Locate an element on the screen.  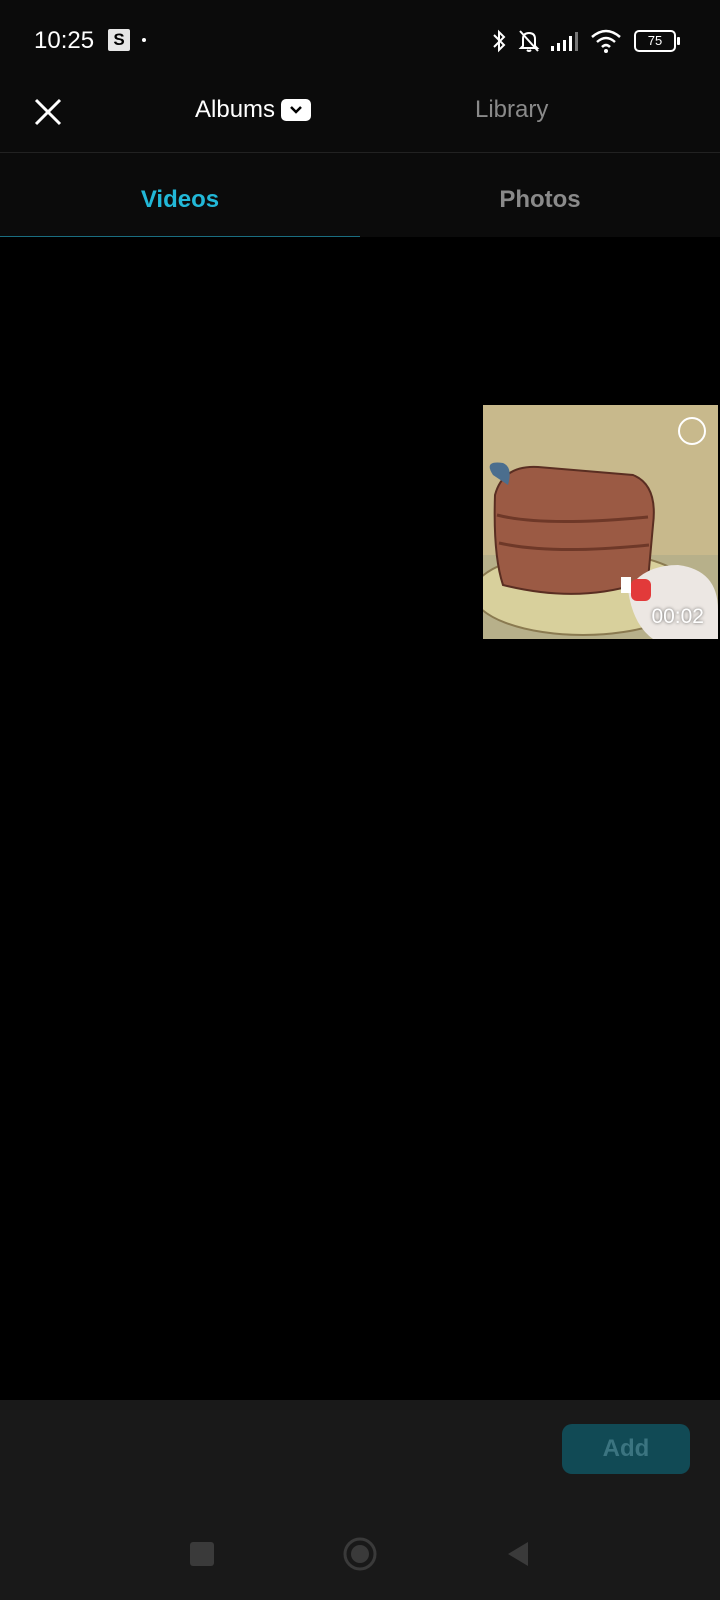
home-button is located at coordinates (360, 1554).